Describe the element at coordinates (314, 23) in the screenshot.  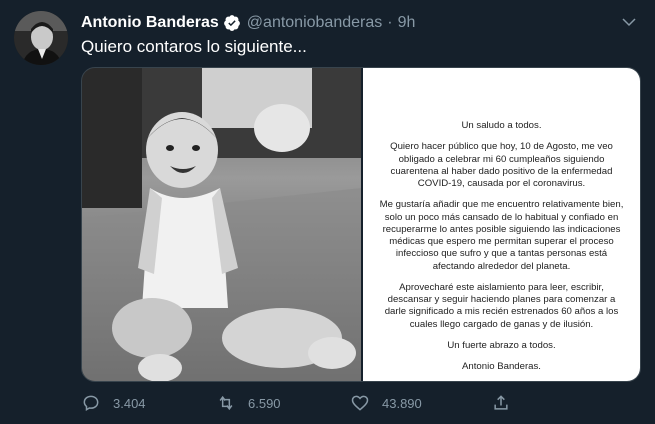
I see `author-handle: @antoniobanderas` at that location.